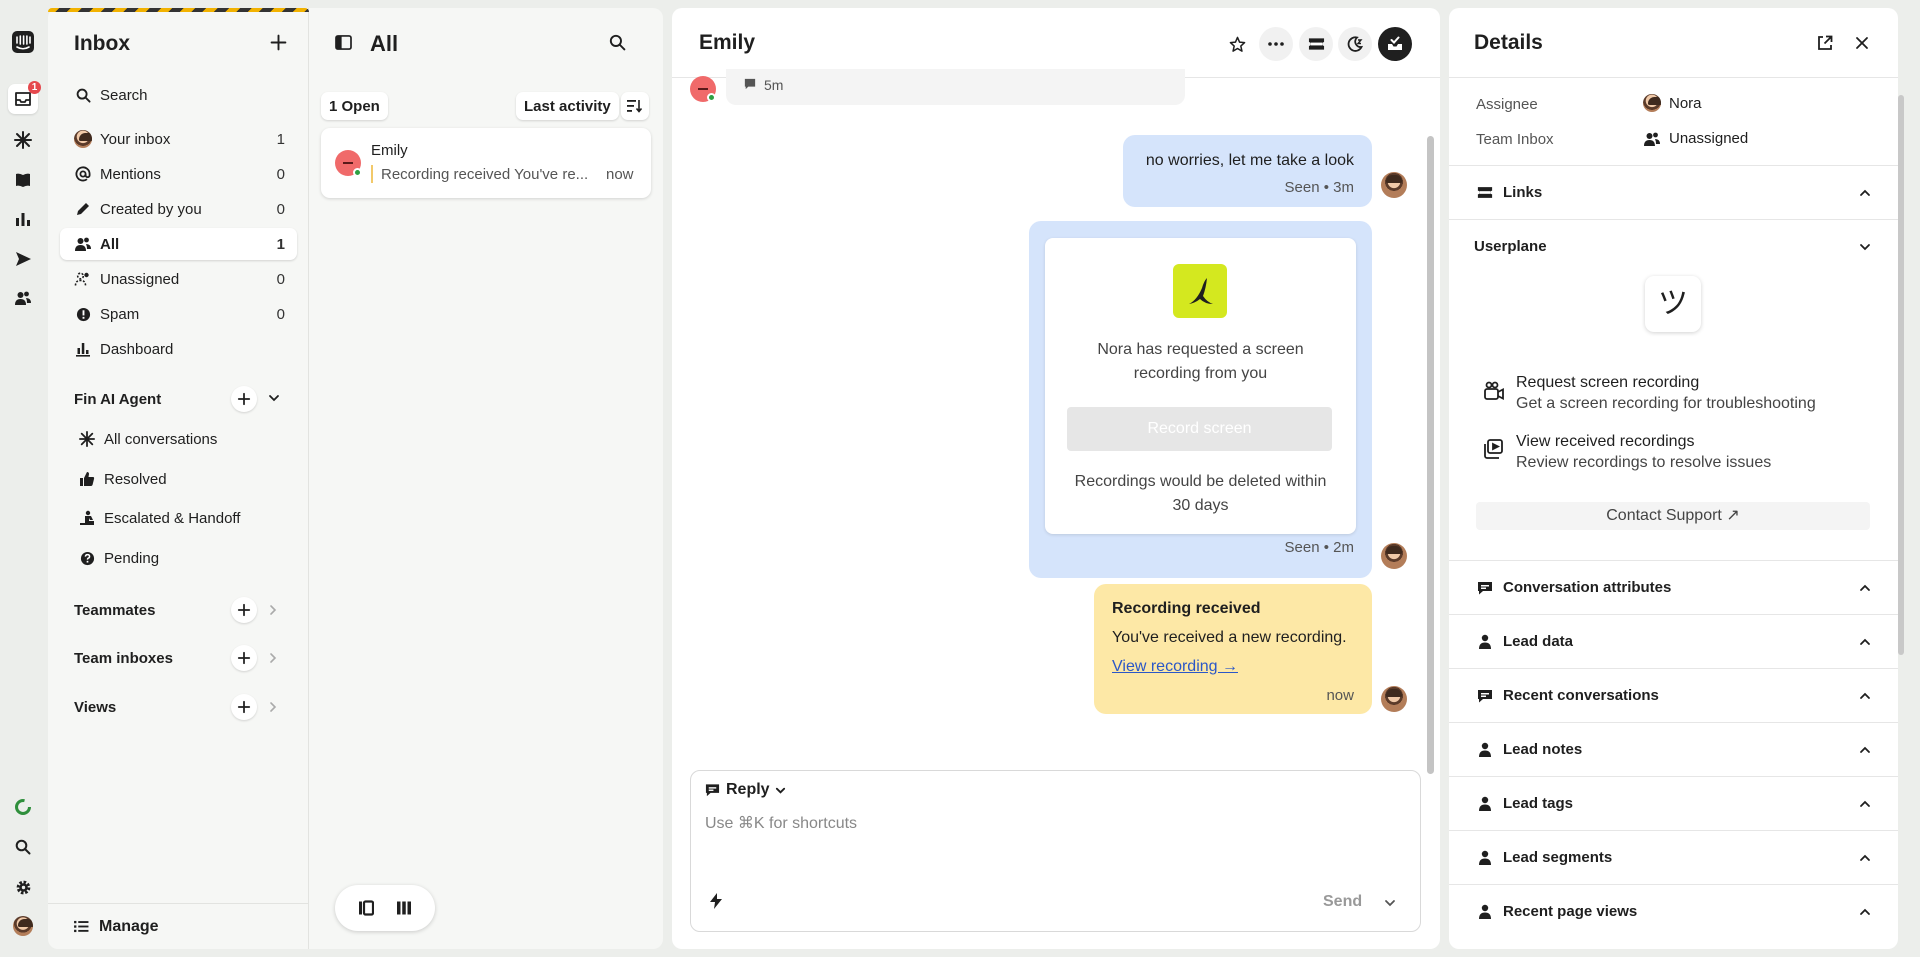  What do you see at coordinates (123, 658) in the screenshot?
I see `team-inboxes-section-title: Team inboxes` at bounding box center [123, 658].